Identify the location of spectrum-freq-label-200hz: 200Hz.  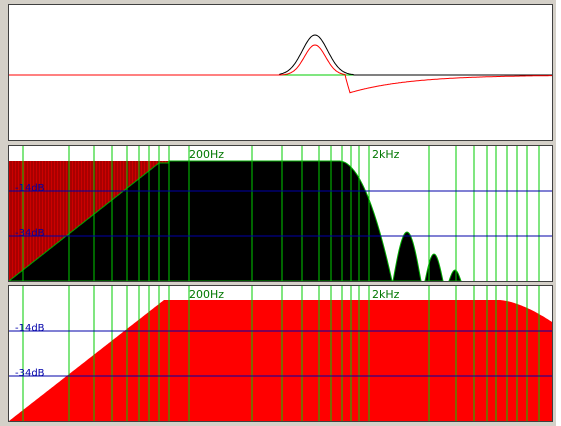
(206, 154).